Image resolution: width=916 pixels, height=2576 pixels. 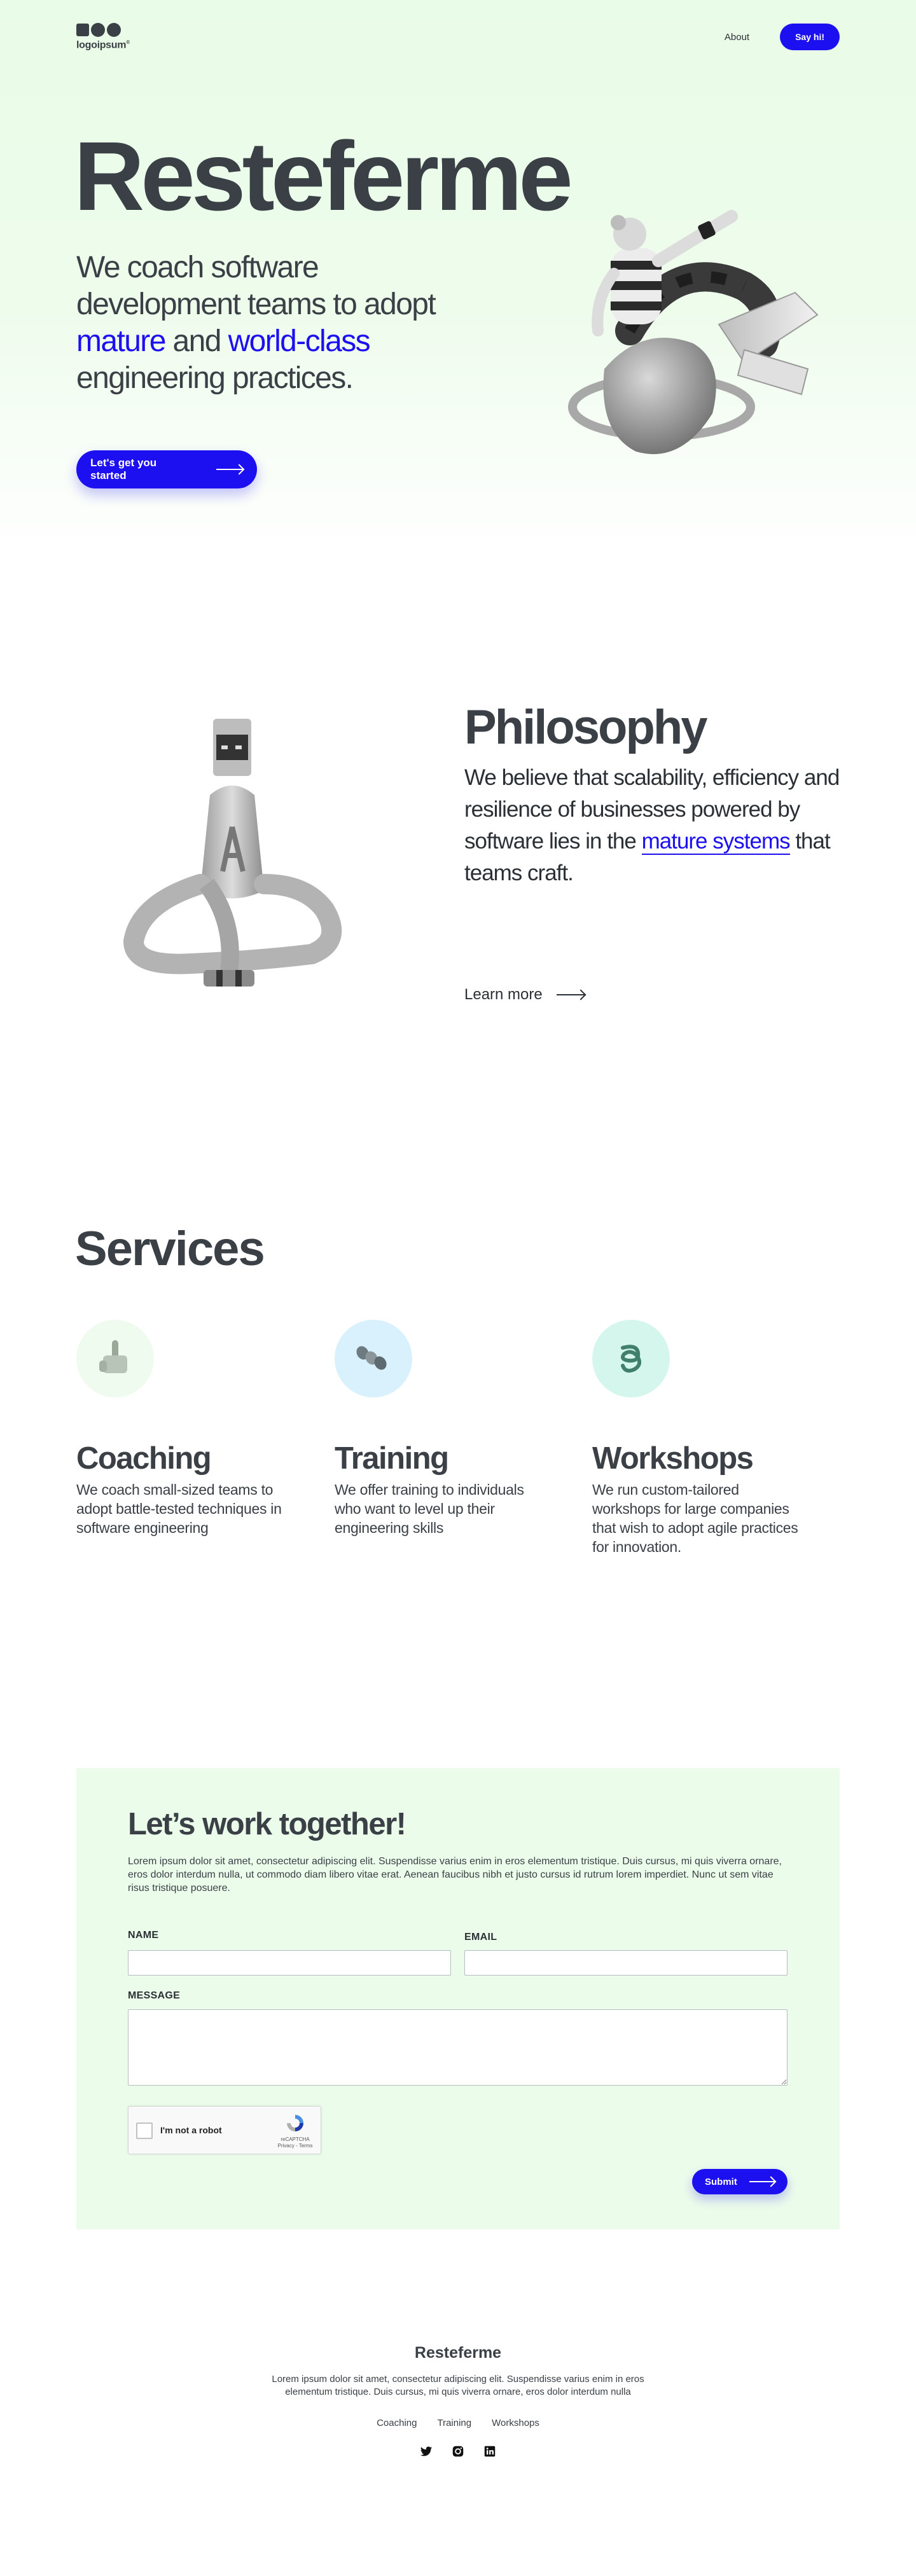 I want to click on pointing-hand-icon, so click(x=113, y=1356).